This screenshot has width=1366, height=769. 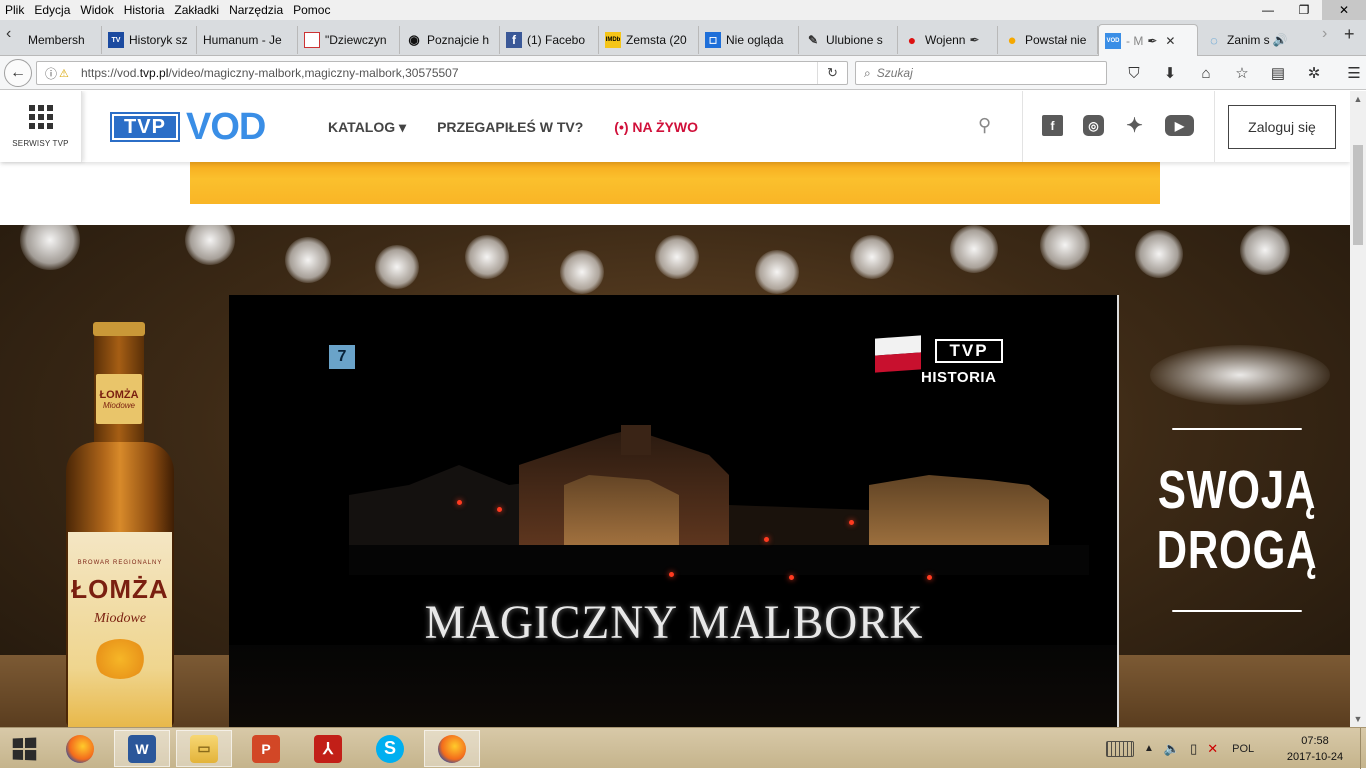 What do you see at coordinates (226, 127) in the screenshot?
I see `logo-vod: VOD` at bounding box center [226, 127].